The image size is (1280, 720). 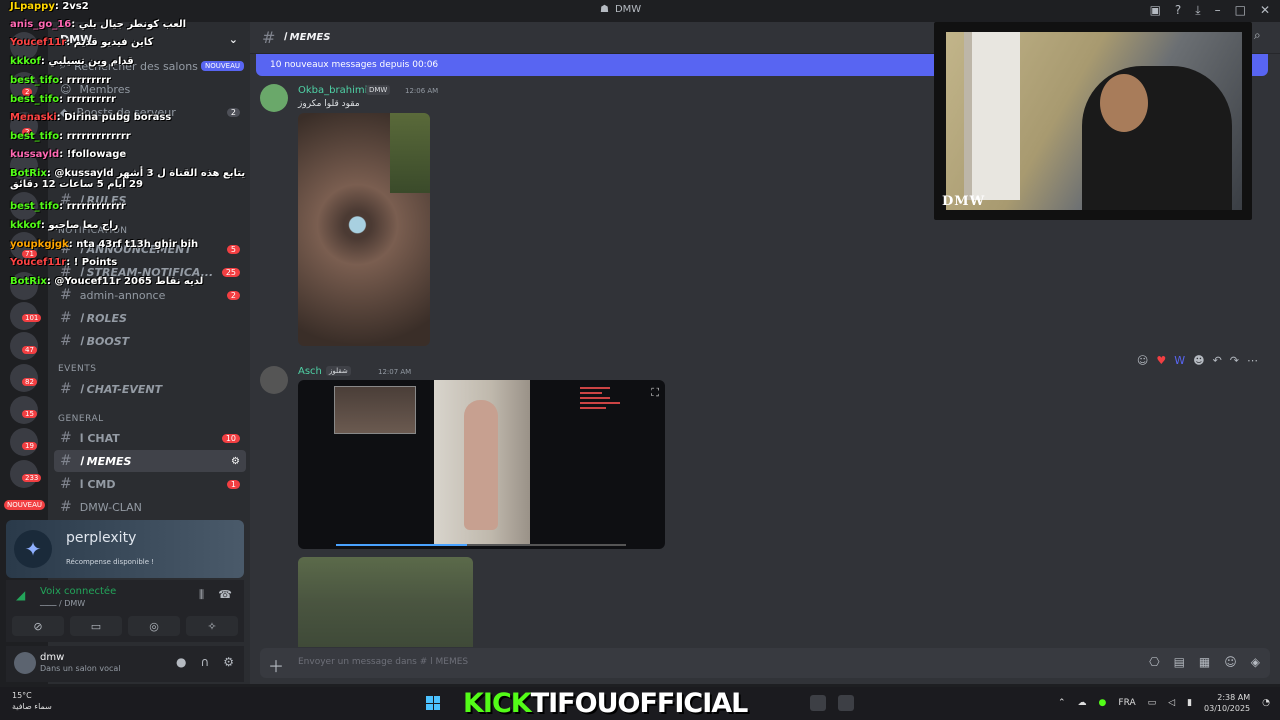 What do you see at coordinates (1179, 662) in the screenshot?
I see `gif-icon: ▤` at bounding box center [1179, 662].